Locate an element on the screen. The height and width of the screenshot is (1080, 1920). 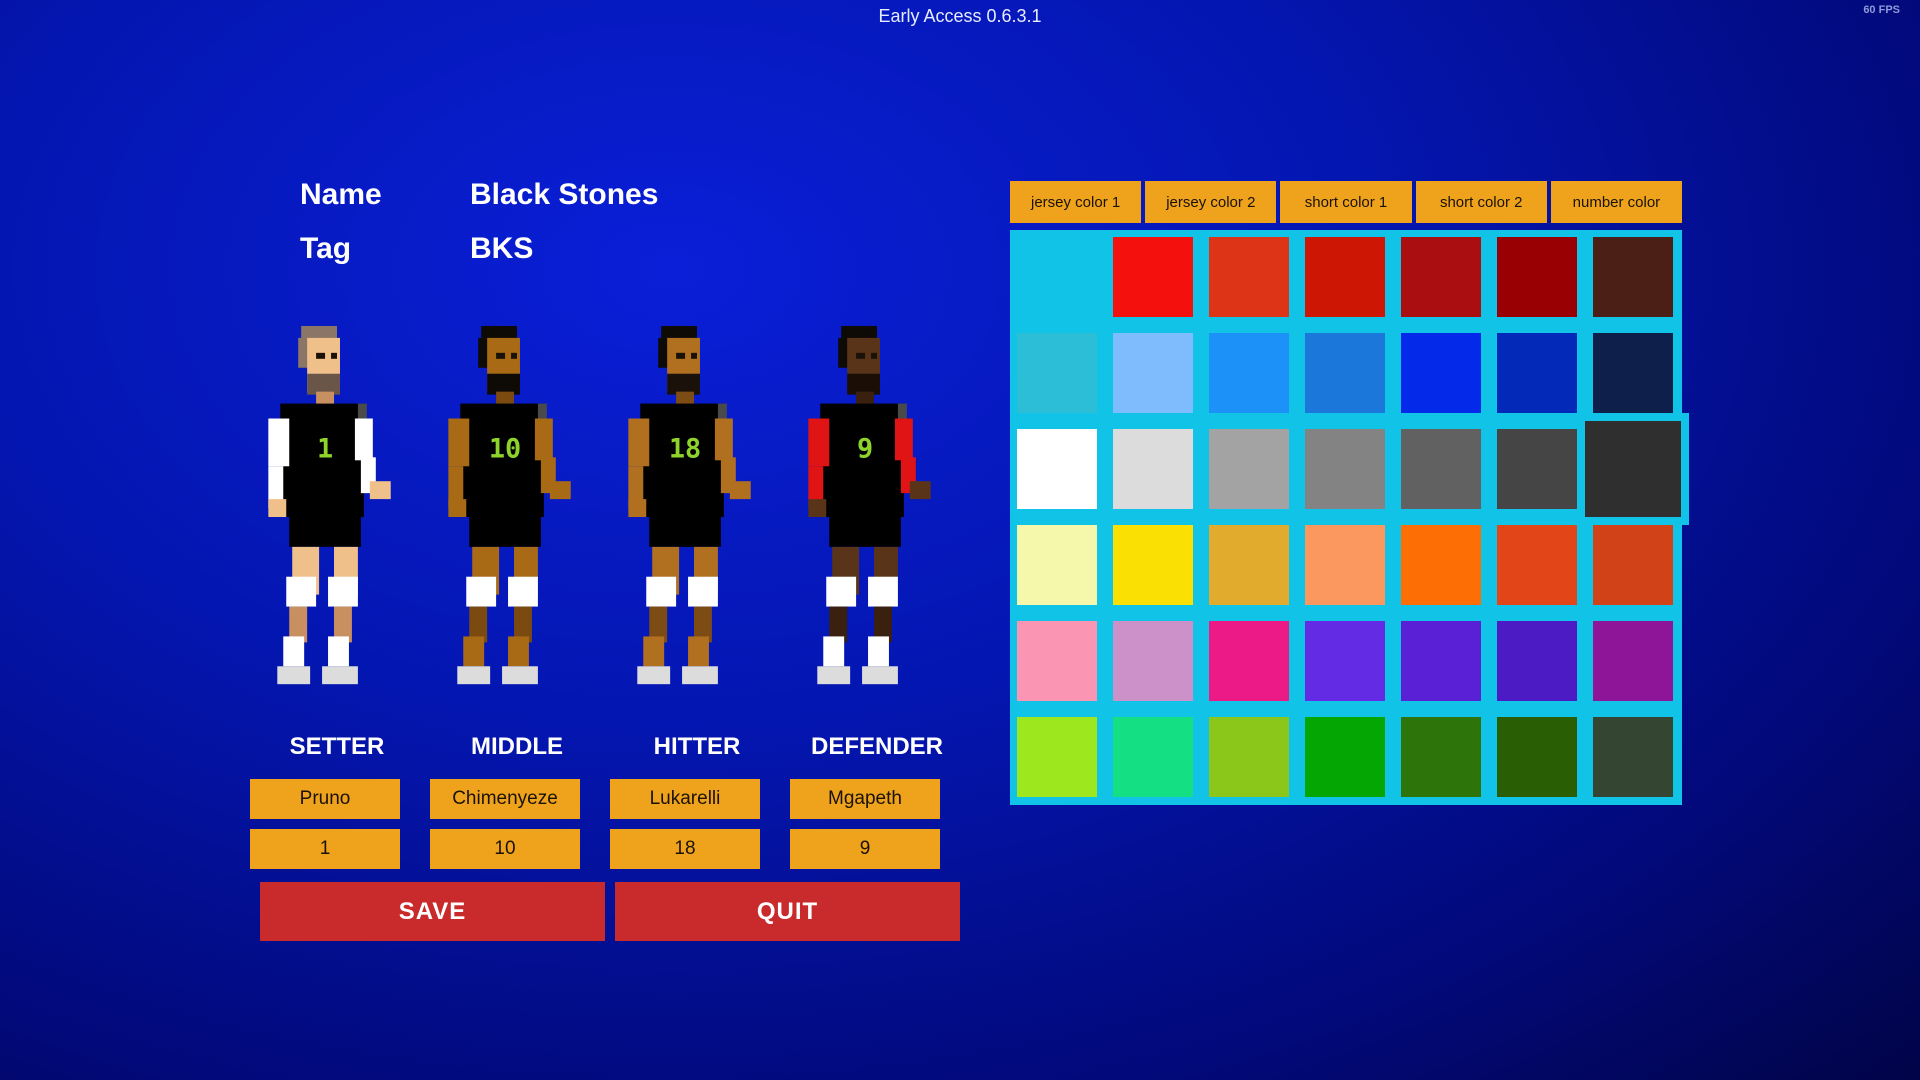
tab-jersey-color-2: jersey color 2 is located at coordinates (1211, 202).